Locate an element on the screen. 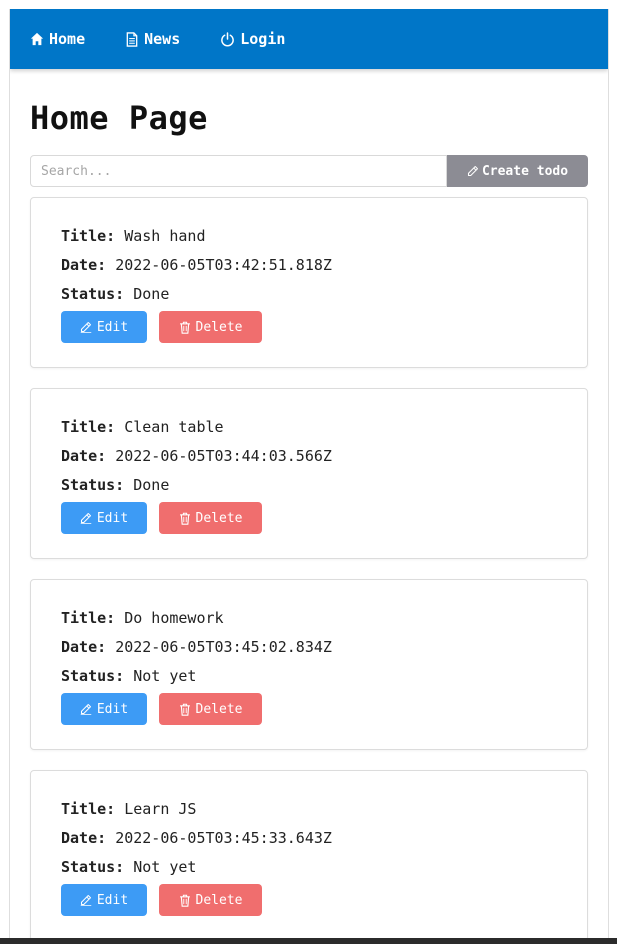 Image resolution: width=617 pixels, height=944 pixels. create-todo-button: Create todo is located at coordinates (517, 171).